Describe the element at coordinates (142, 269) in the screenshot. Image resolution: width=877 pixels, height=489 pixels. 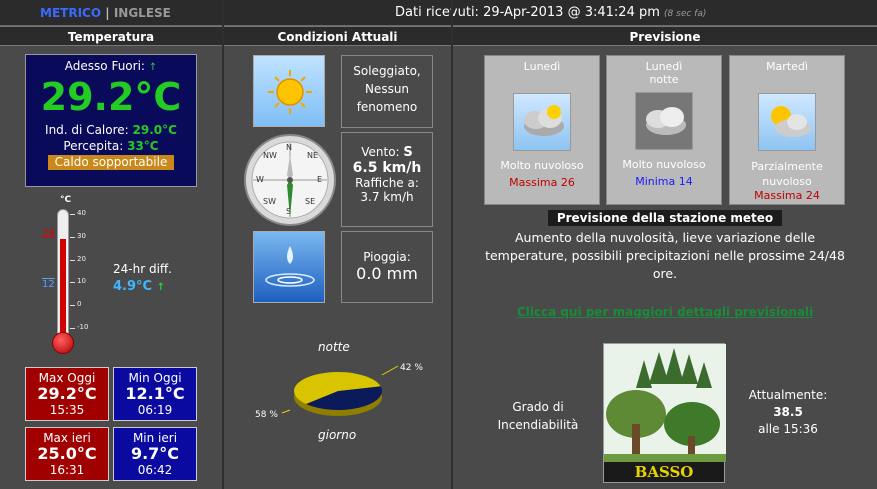
I see `diff-label: 24-hr diff.` at that location.